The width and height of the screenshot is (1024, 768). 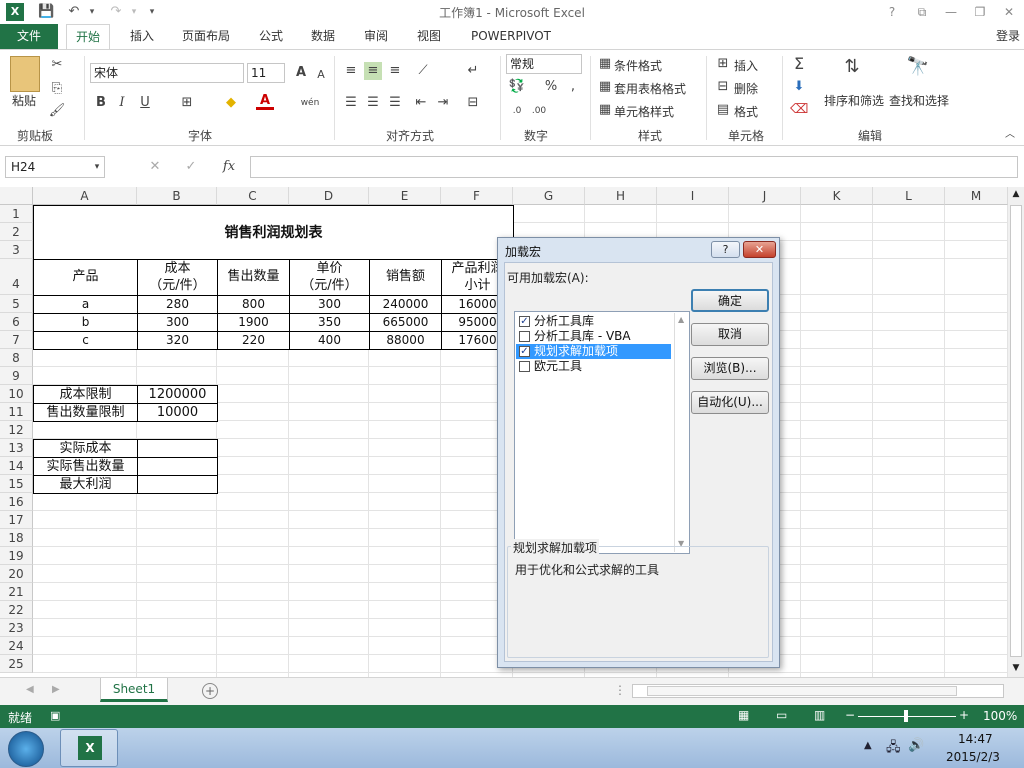 I want to click on table-header-cell: 成本 （元/件）, so click(x=177, y=277).